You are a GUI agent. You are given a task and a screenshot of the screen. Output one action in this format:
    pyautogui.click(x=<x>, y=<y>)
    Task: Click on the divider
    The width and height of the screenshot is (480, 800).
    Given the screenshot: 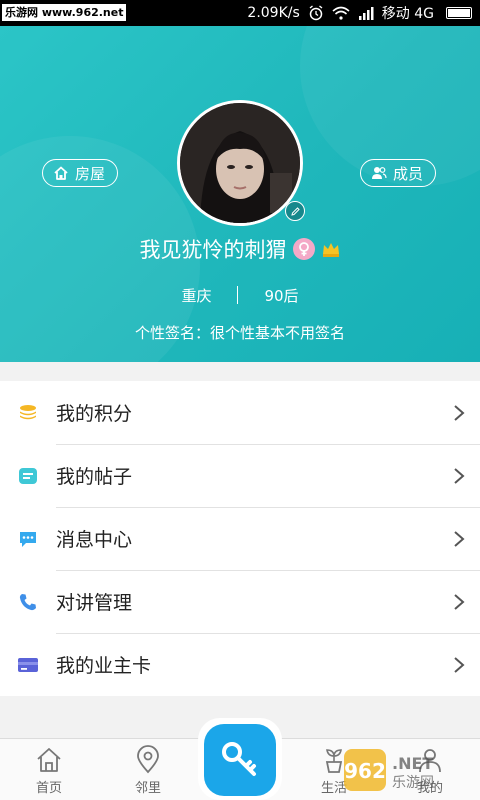 What is the action you would take?
    pyautogui.click(x=238, y=295)
    